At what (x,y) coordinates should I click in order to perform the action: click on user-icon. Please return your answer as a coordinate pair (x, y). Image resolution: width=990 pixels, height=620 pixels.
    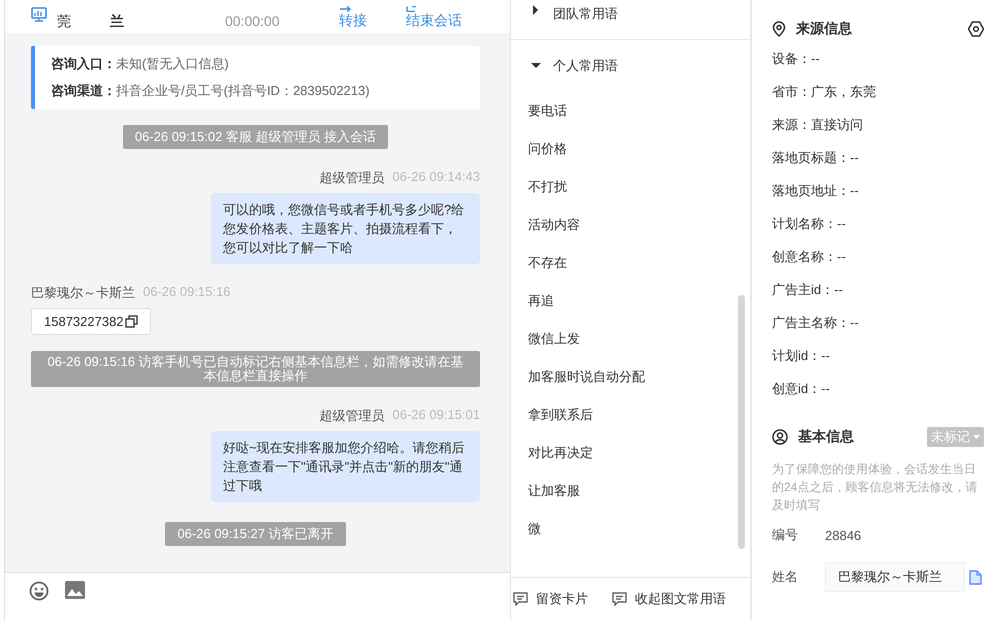
    Looking at the image, I should click on (780, 437).